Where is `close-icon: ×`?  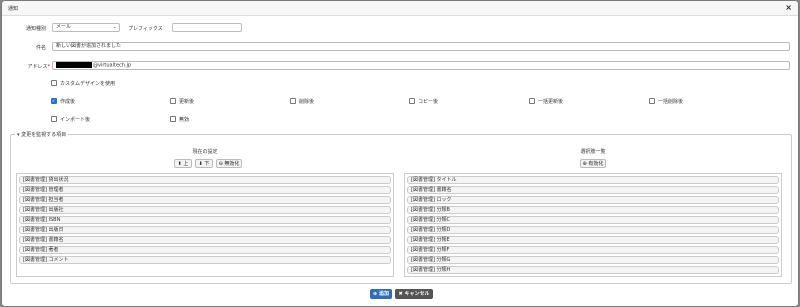
close-icon: × is located at coordinates (788, 8).